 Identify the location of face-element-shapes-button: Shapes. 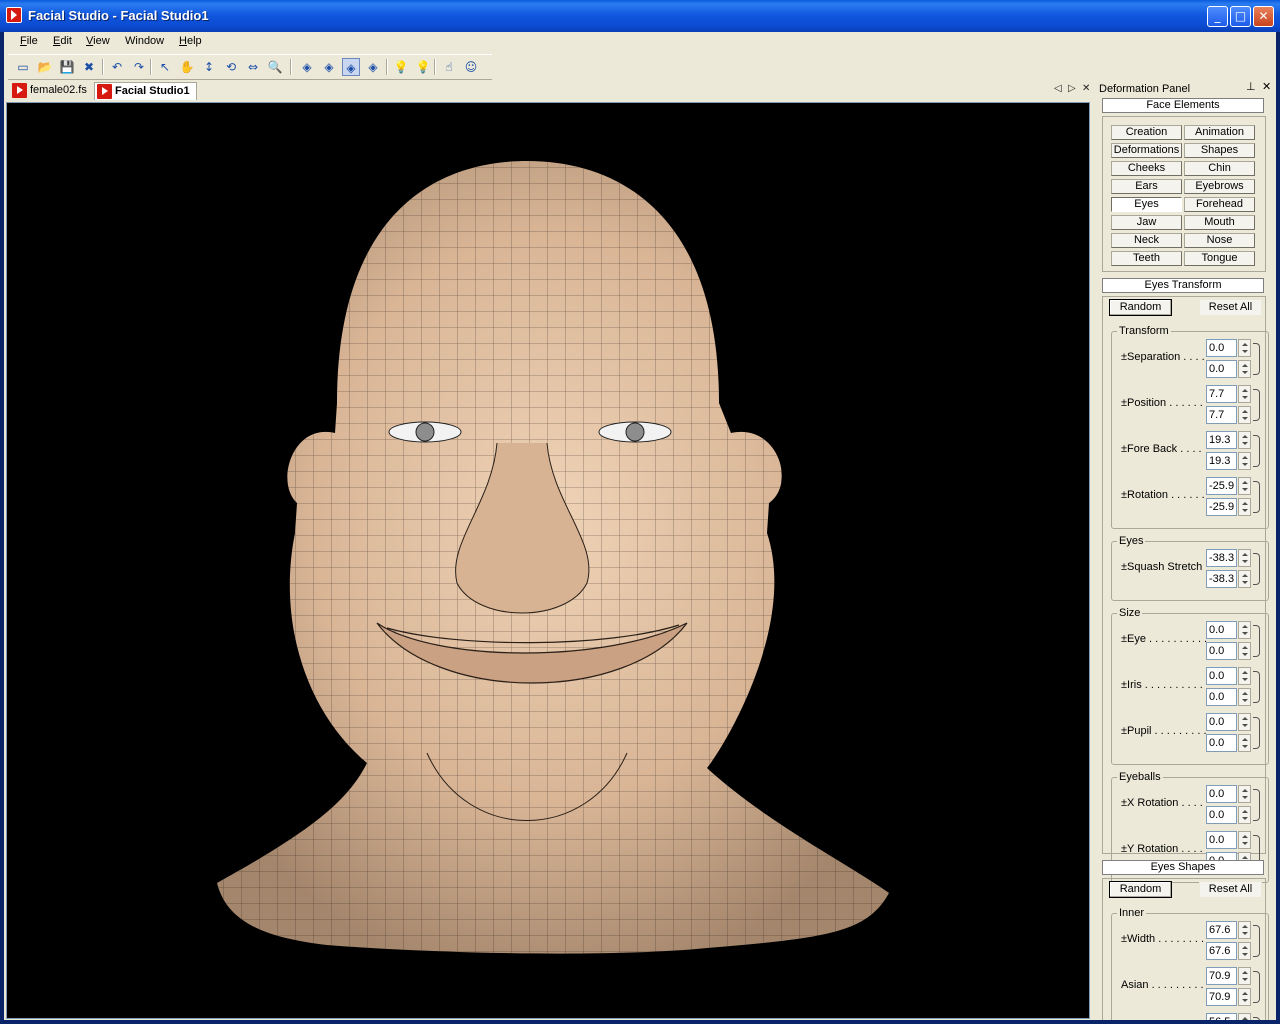
(1219, 150).